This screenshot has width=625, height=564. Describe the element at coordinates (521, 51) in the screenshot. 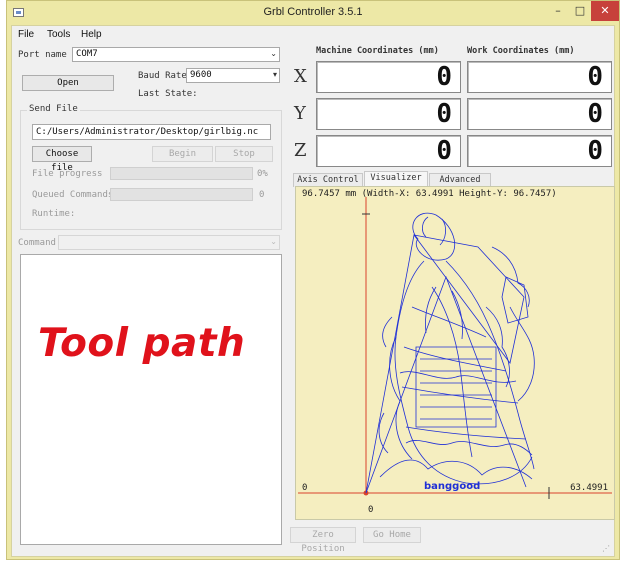

I see `work-coordinates-header: Work Coordinates (mm)` at that location.